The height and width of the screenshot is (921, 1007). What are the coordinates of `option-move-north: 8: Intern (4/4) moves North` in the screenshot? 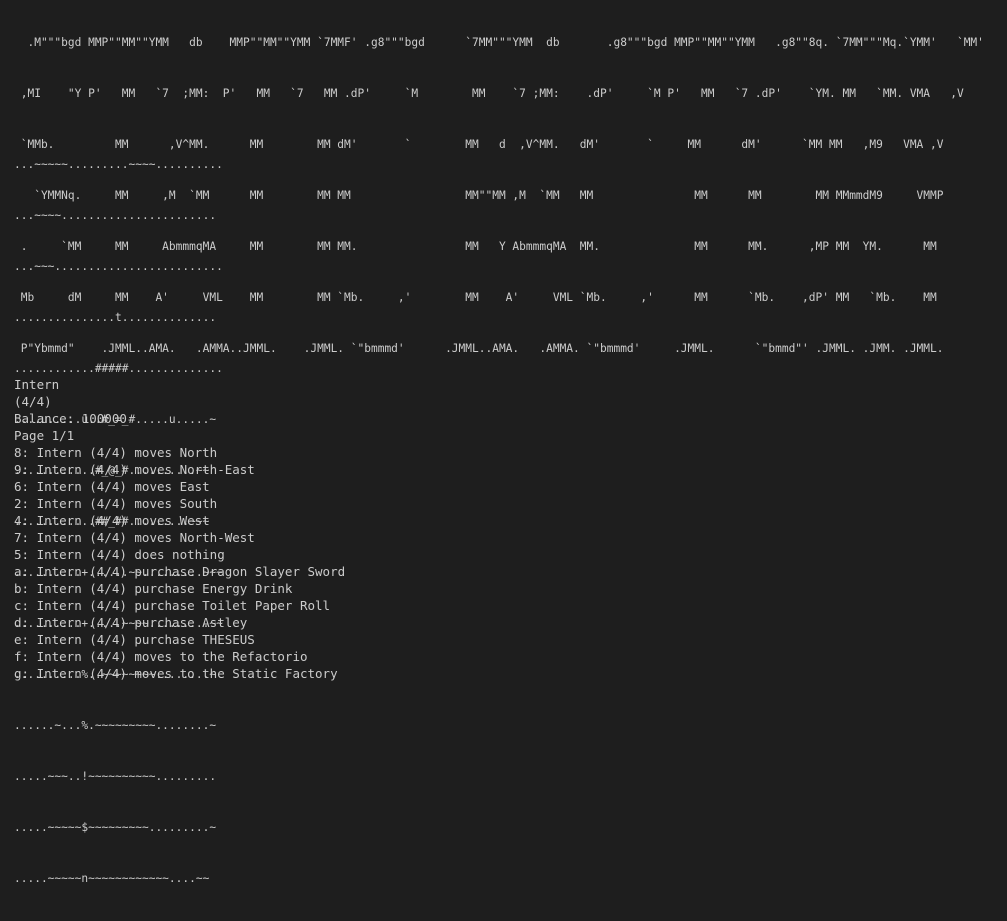 It's located at (179, 452).